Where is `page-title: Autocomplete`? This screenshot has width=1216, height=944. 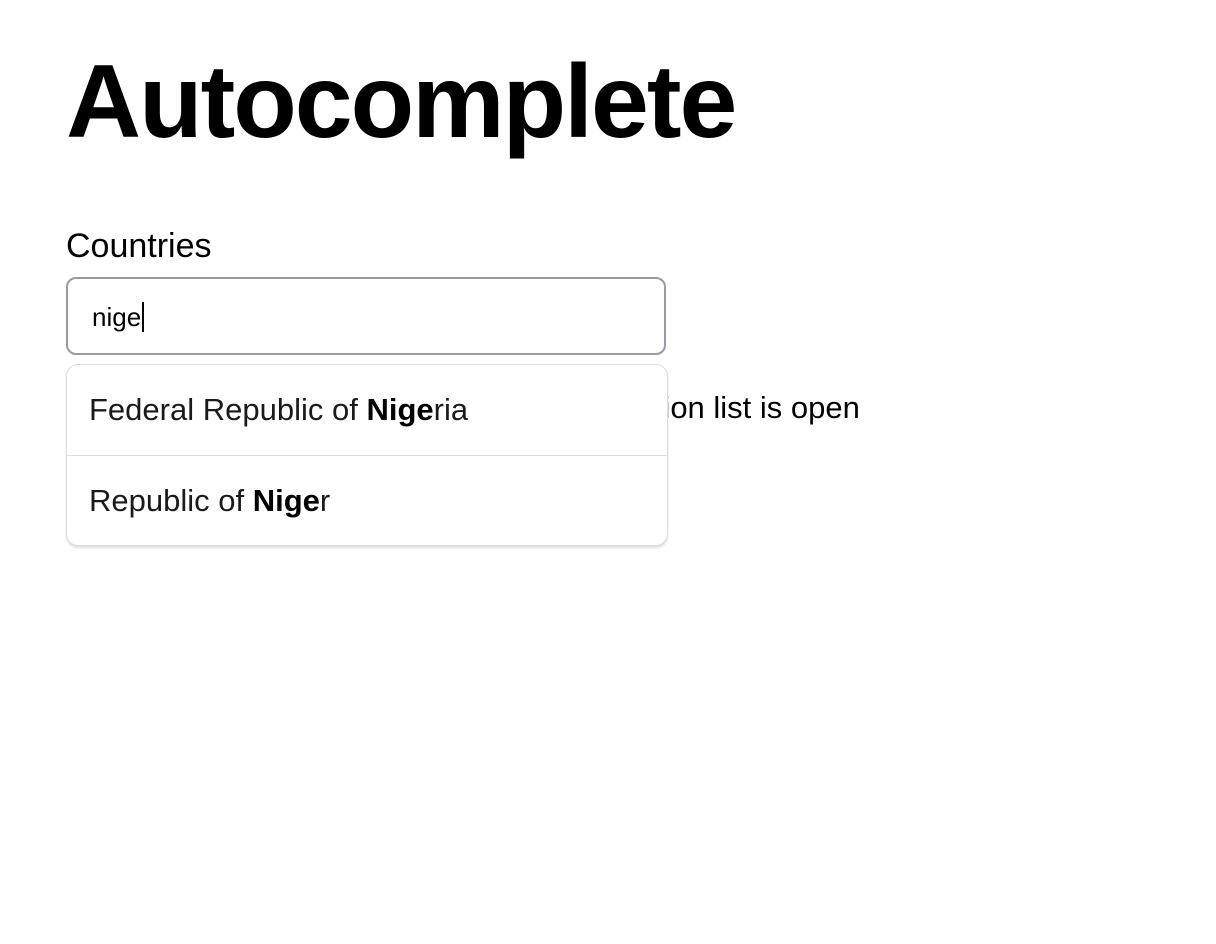 page-title: Autocomplete is located at coordinates (401, 102).